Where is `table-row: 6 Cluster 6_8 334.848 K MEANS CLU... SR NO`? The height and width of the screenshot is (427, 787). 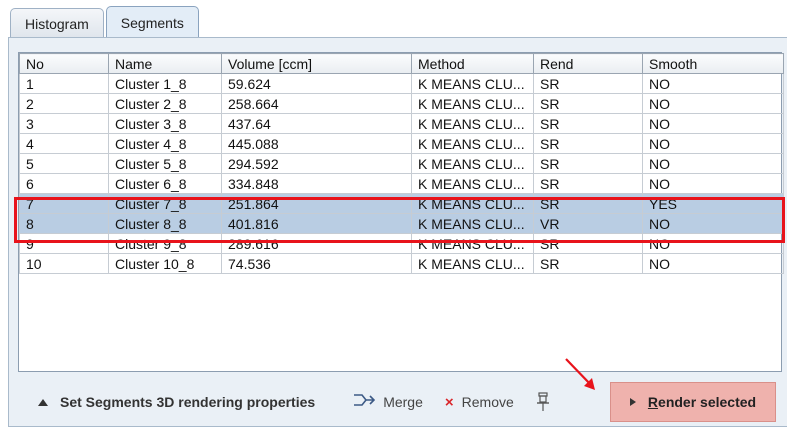
table-row: 6 Cluster 6_8 334.848 K MEANS CLU... SR NO is located at coordinates (401, 183).